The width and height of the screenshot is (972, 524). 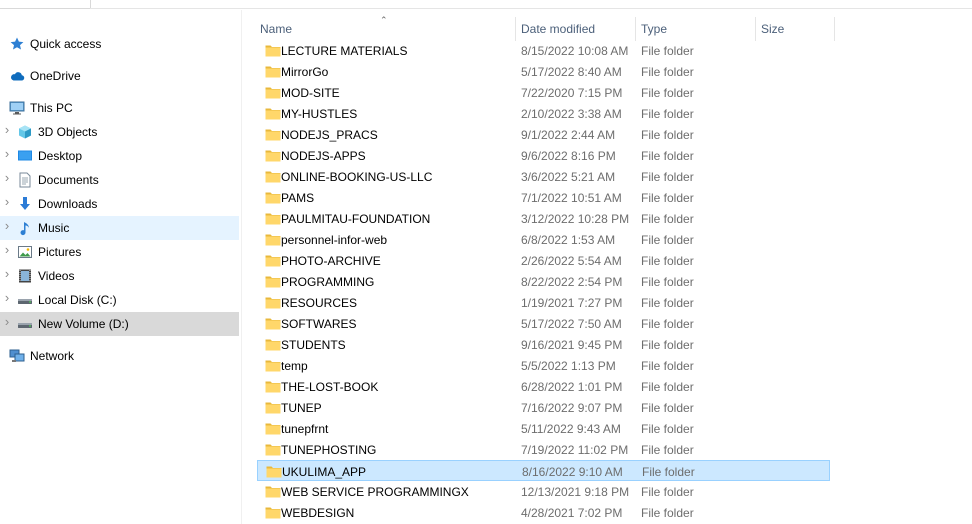 I want to click on file-row: temp 5/5/2022 1:13 PM File folder, so click(x=543, y=365).